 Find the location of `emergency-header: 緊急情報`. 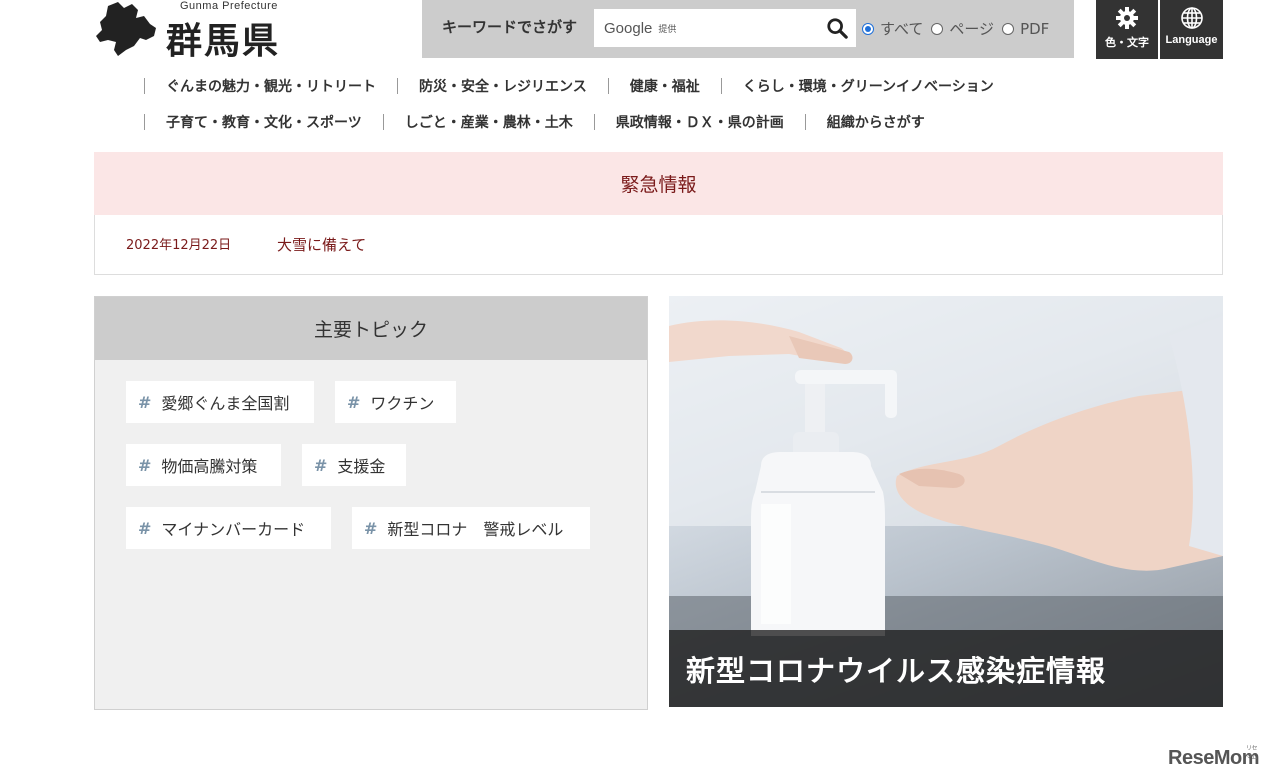

emergency-header: 緊急情報 is located at coordinates (658, 183).